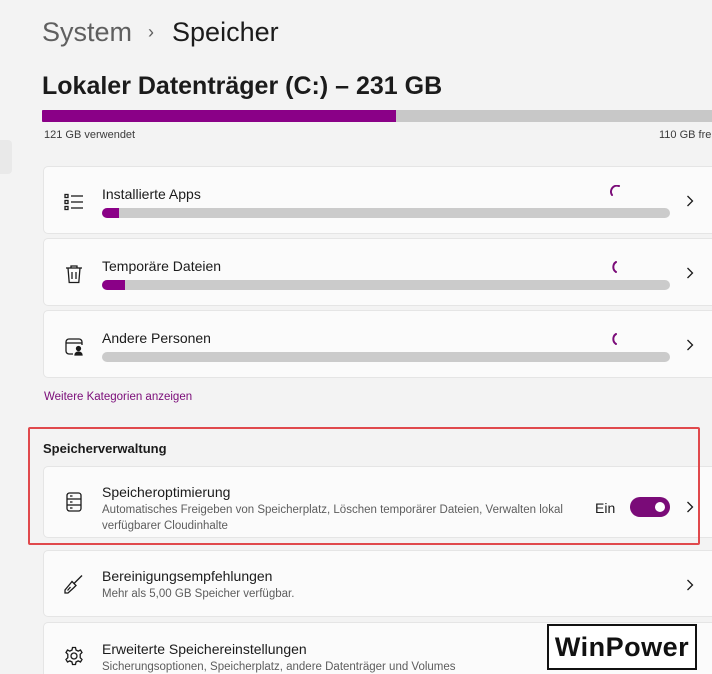 Image resolution: width=712 pixels, height=674 pixels. What do you see at coordinates (74, 346) in the screenshot?
I see `other-users-icon` at bounding box center [74, 346].